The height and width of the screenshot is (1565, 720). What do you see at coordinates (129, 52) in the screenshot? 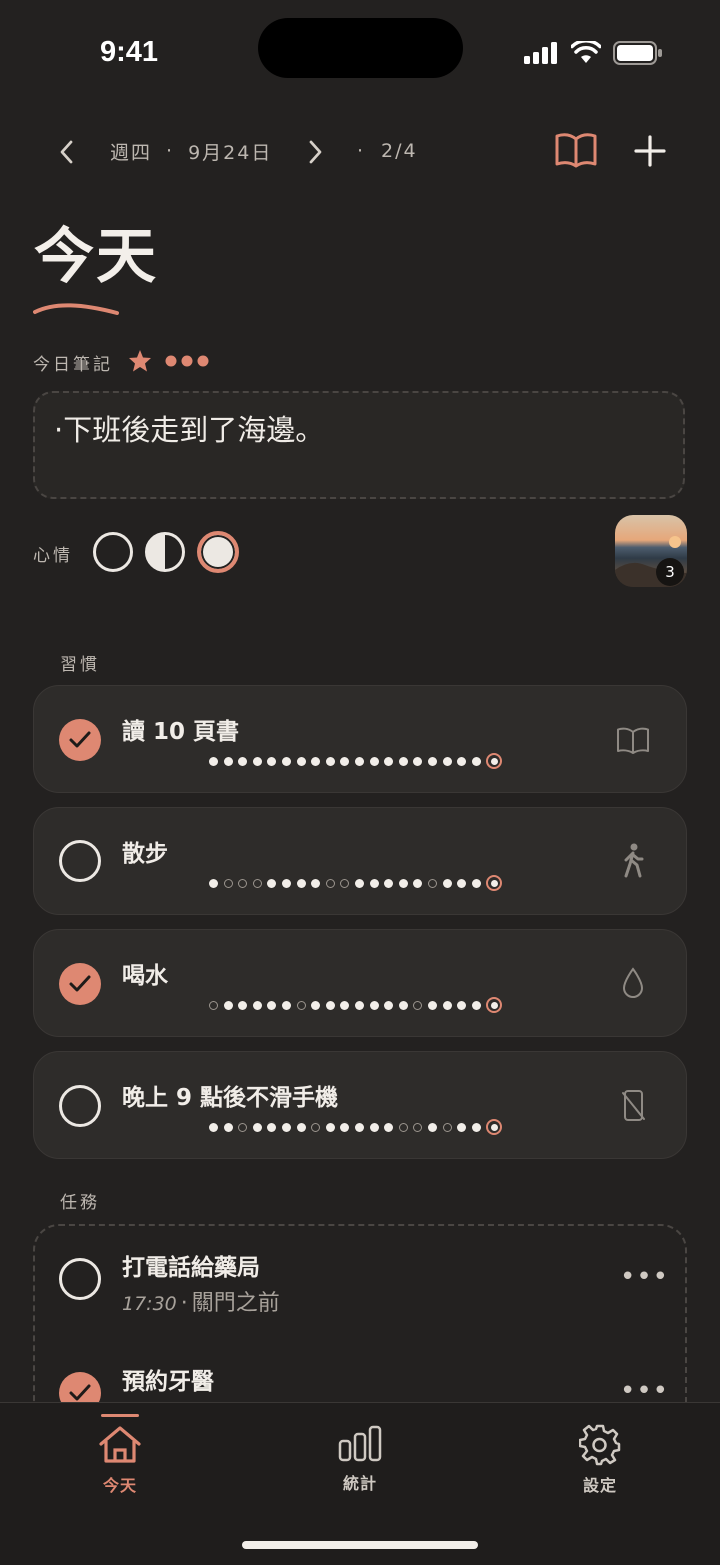
I see `status-time: 9:41` at bounding box center [129, 52].